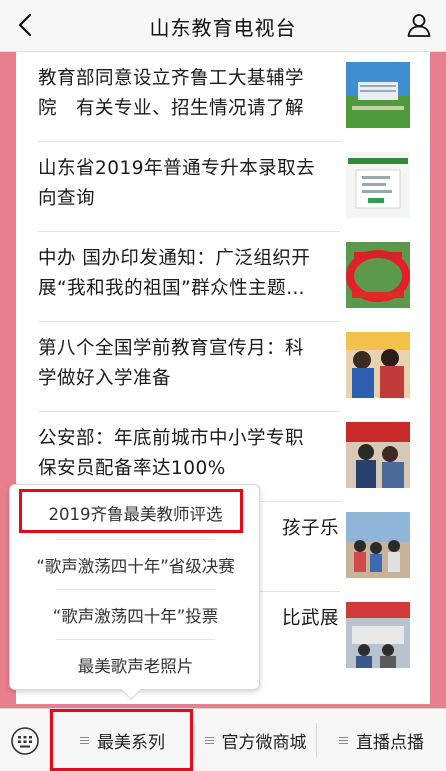 The height and width of the screenshot is (771, 446). I want to click on article-title: 孩子乐, so click(311, 528).